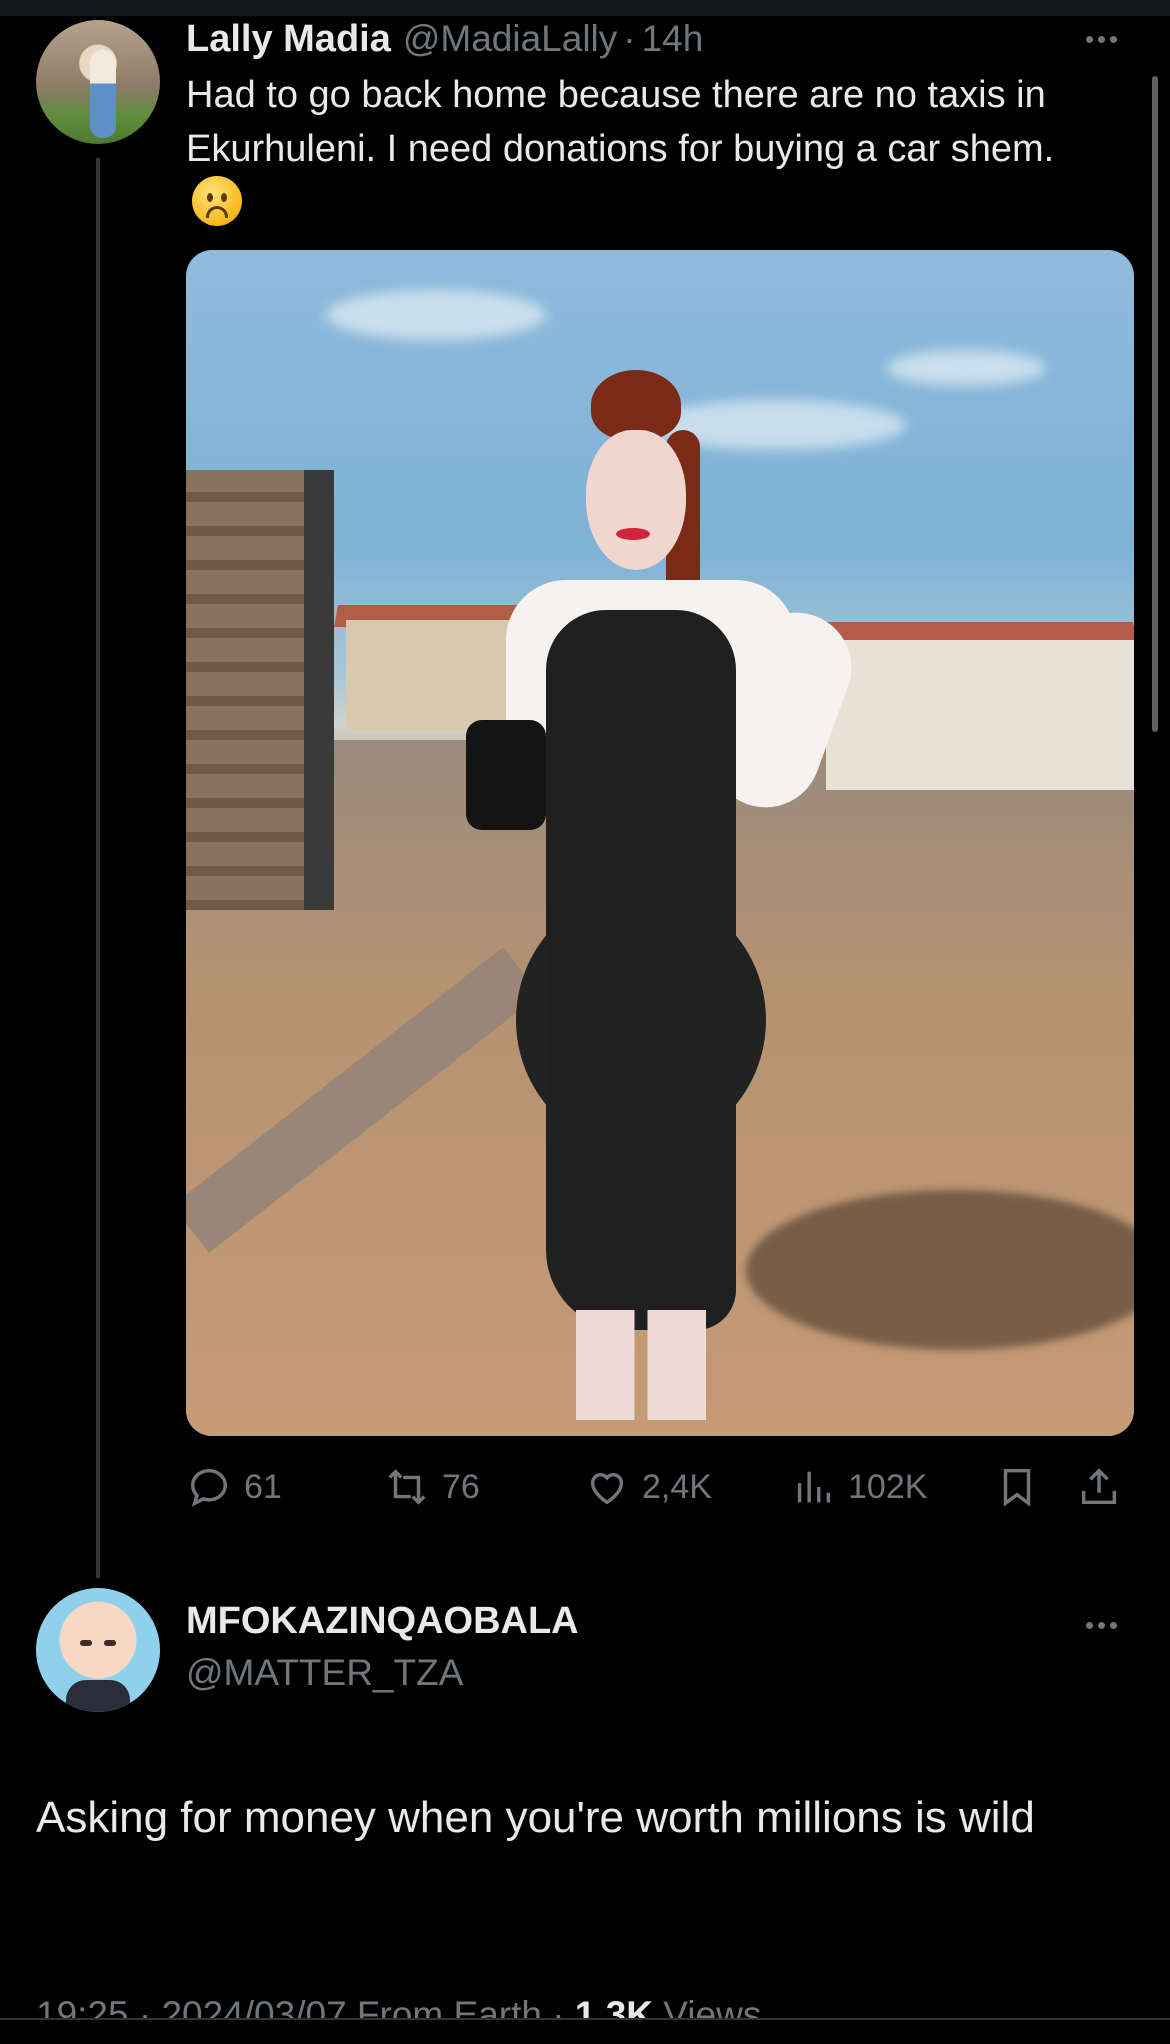 The image size is (1170, 2044). Describe the element at coordinates (673, 39) in the screenshot. I see `tweet-timestamp: 14h` at that location.